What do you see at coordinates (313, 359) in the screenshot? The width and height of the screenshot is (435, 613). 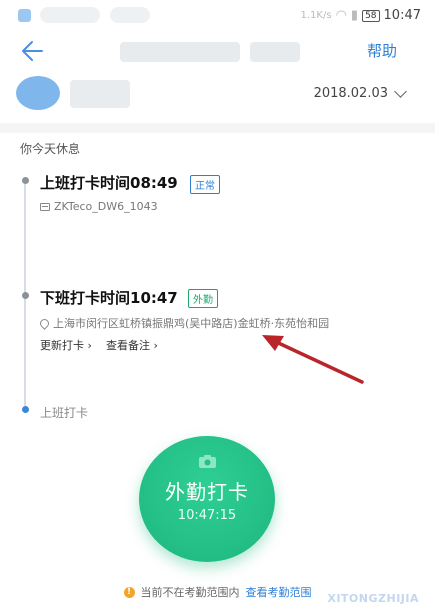 I see `annotation-arrow-icon` at bounding box center [313, 359].